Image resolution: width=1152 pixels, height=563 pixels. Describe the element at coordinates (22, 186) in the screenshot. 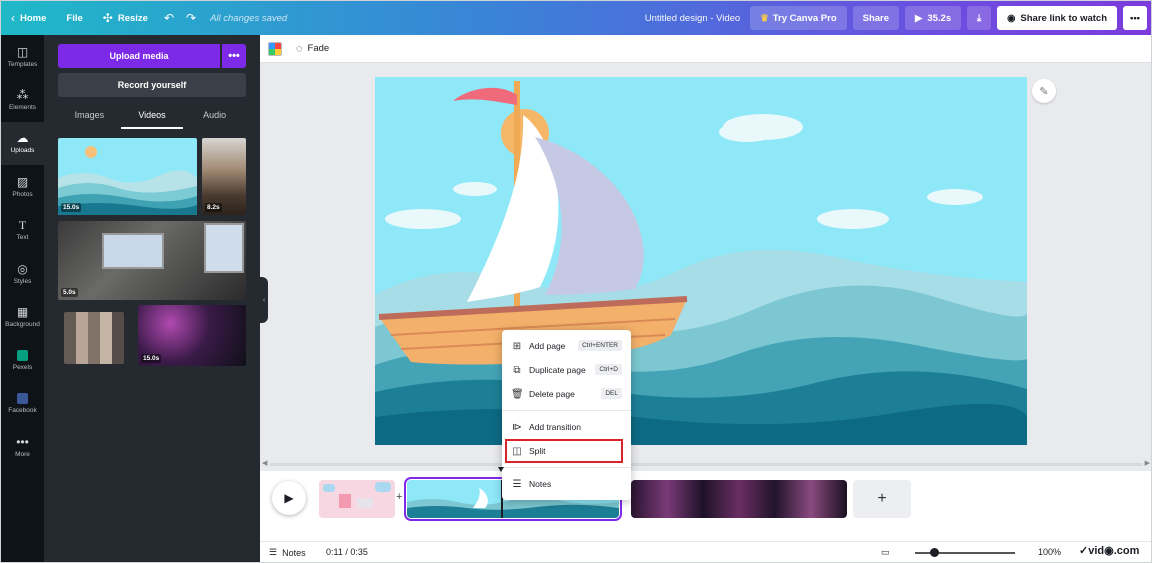

I see `rail-item-photos: ▨ Photos` at that location.